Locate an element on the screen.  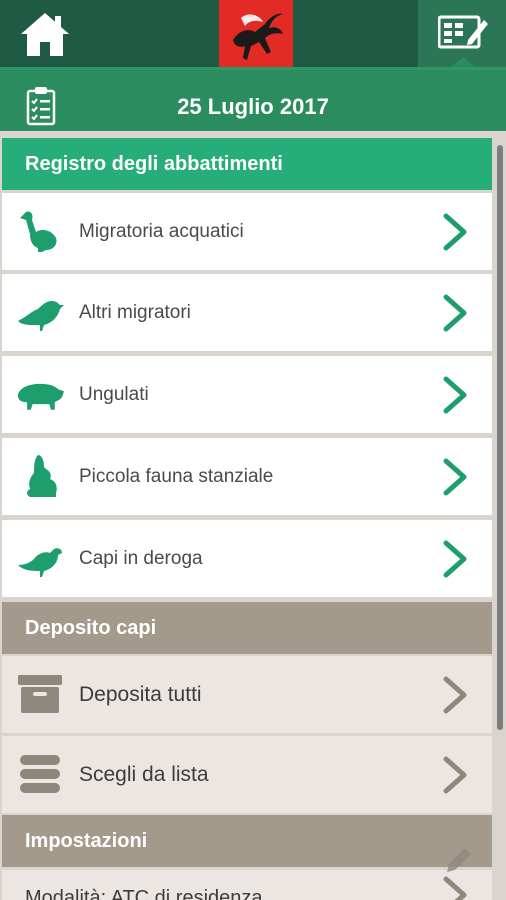
list-item-scegli-da-lista: Scegli da lista is located at coordinates (247, 774).